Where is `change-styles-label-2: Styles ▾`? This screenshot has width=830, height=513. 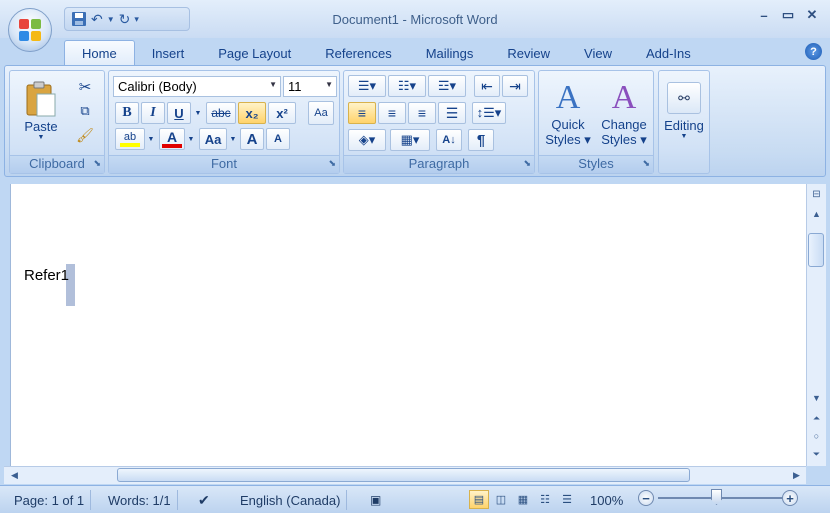 change-styles-label-2: Styles ▾ is located at coordinates (624, 139).